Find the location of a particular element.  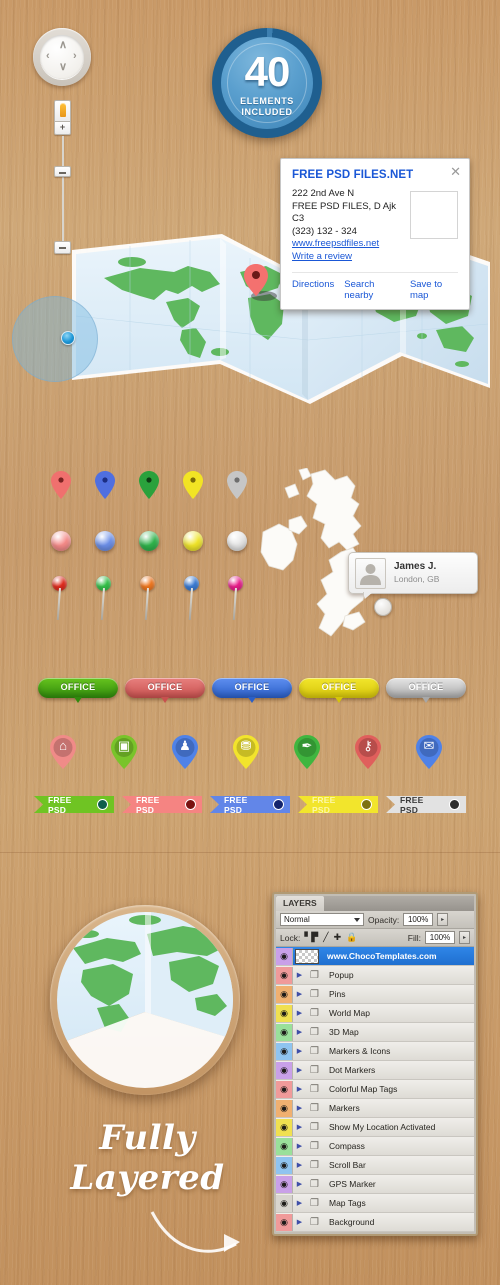

layer-row: ◉ ▶ ❐ Popup is located at coordinates (375, 975).